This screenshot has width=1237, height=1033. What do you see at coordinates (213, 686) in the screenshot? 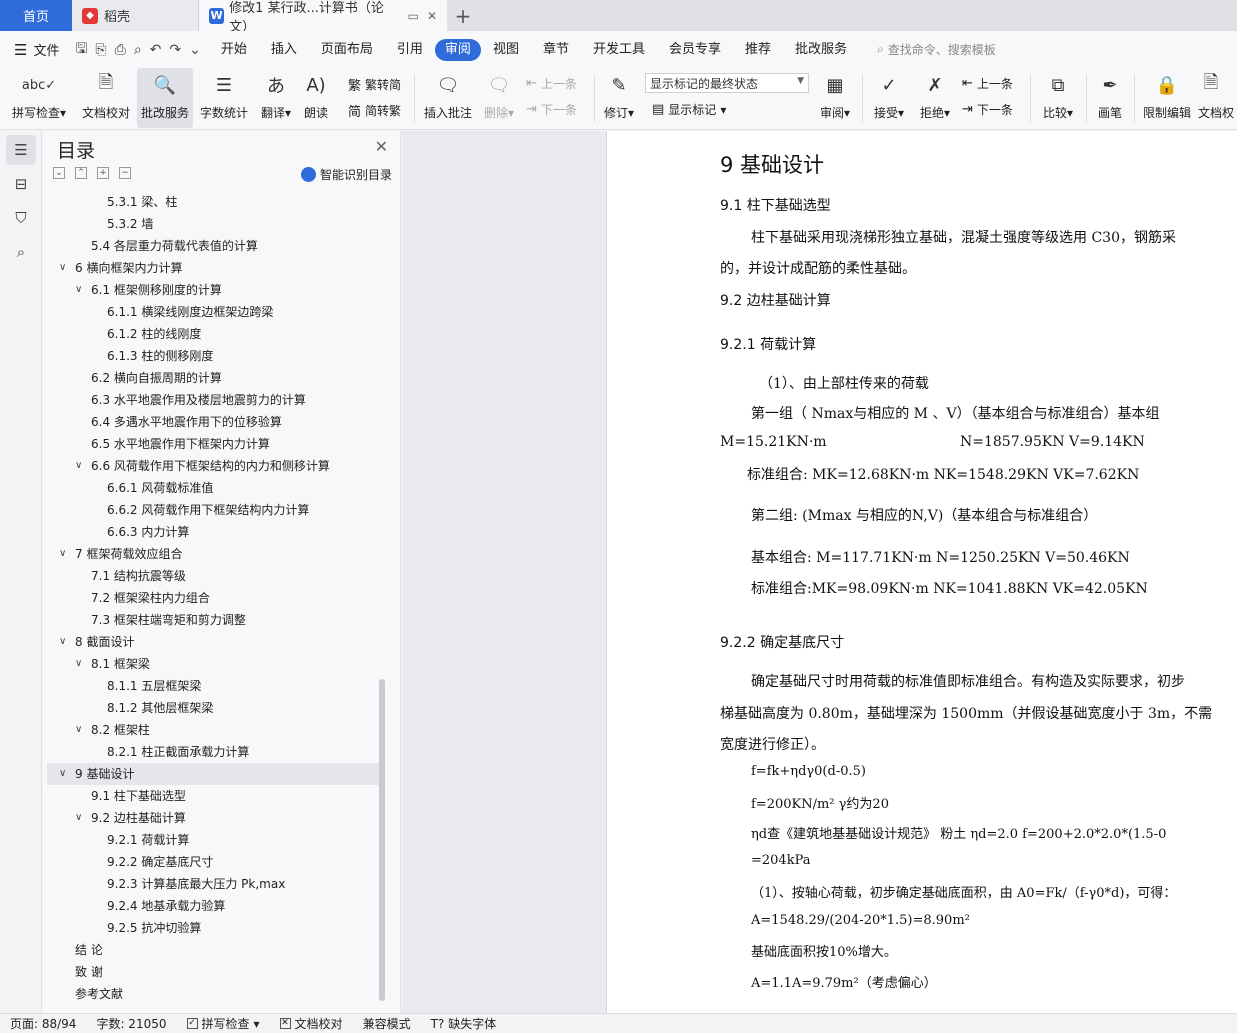
I see `toc-item: 8.1.1 五层框架梁` at bounding box center [213, 686].